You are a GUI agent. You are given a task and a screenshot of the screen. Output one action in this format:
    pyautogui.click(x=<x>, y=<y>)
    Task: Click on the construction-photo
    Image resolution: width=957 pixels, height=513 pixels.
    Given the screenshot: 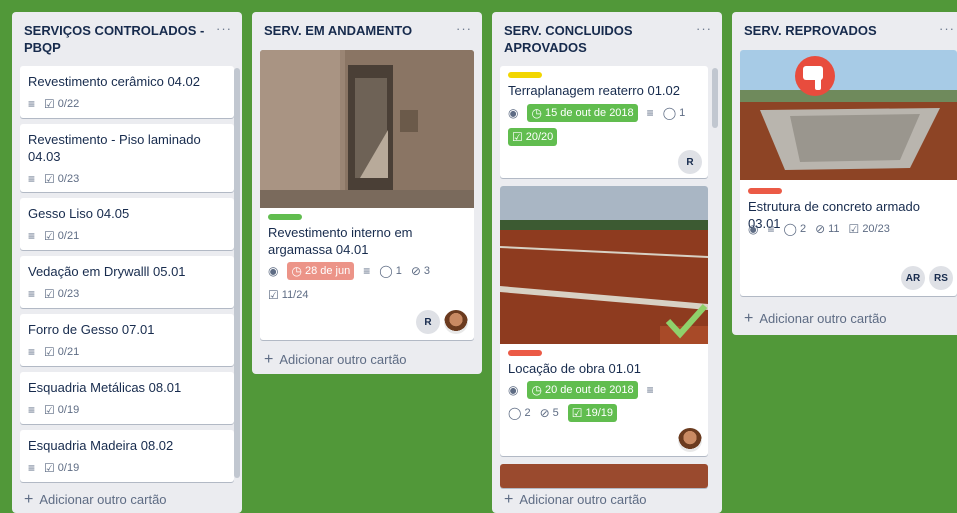 What is the action you would take?
    pyautogui.click(x=367, y=129)
    